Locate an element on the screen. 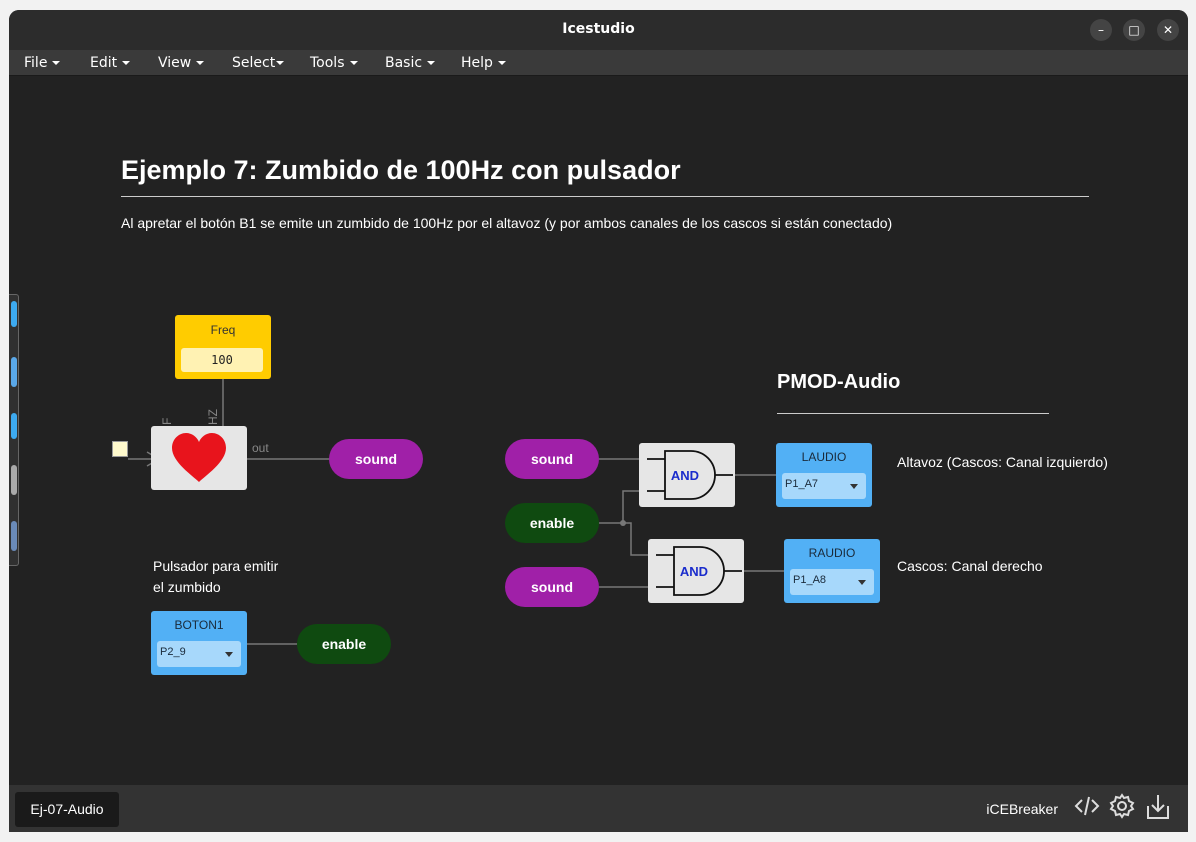 The image size is (1196, 842). and-gate-1: AND is located at coordinates (687, 475).